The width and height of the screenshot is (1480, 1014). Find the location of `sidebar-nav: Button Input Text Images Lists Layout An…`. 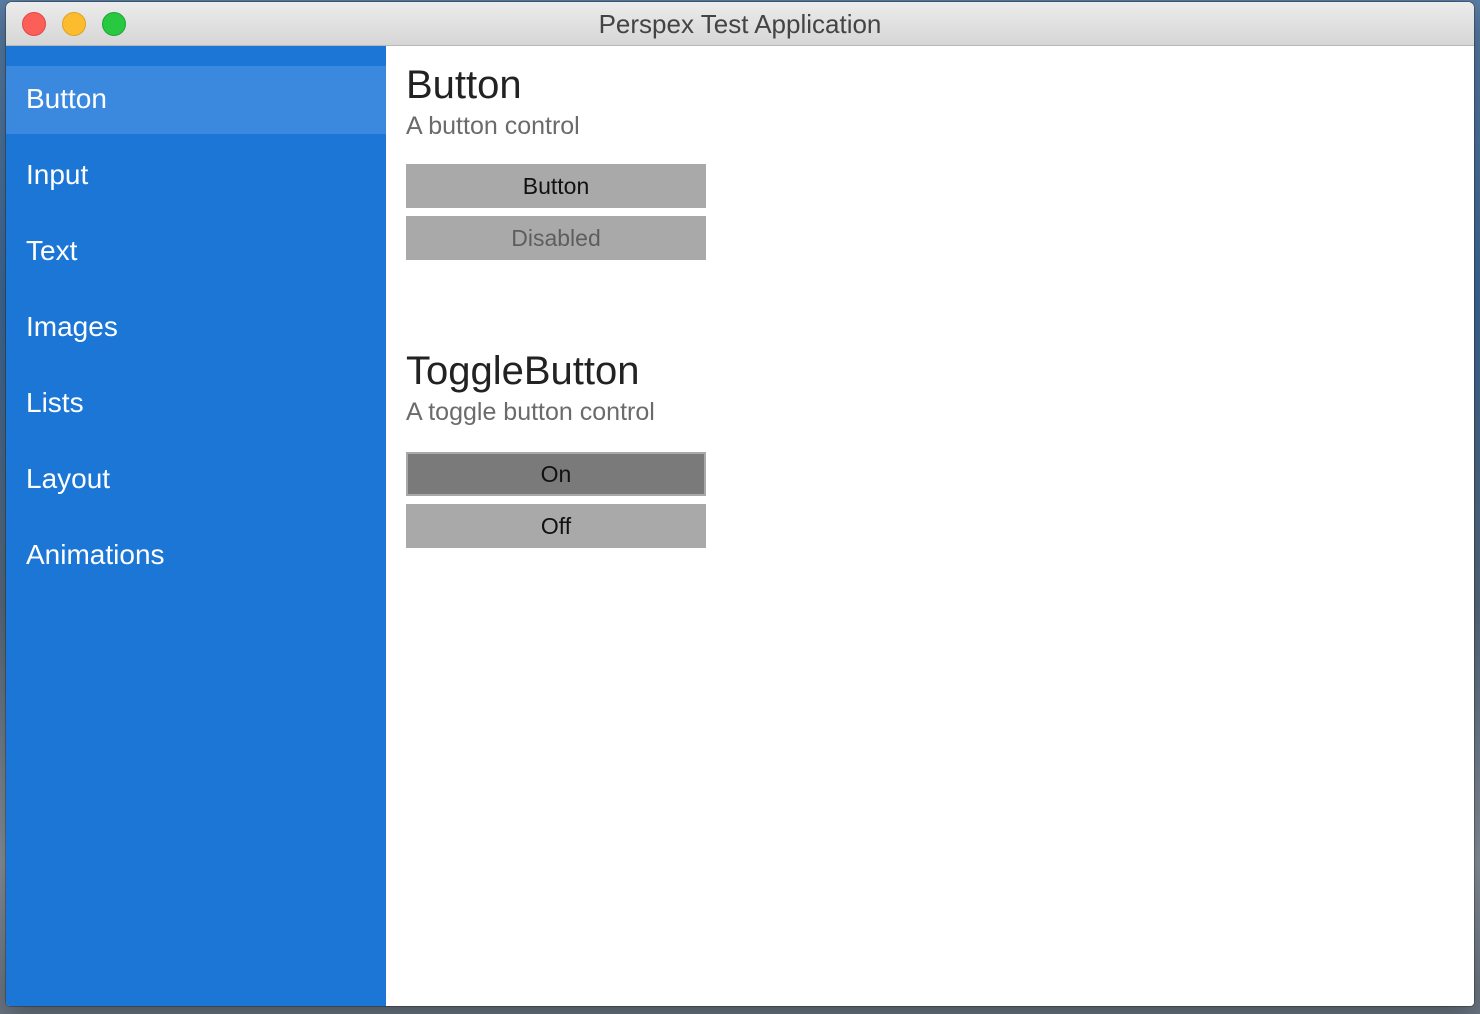

sidebar-nav: Button Input Text Images Lists Layout An… is located at coordinates (196, 332).